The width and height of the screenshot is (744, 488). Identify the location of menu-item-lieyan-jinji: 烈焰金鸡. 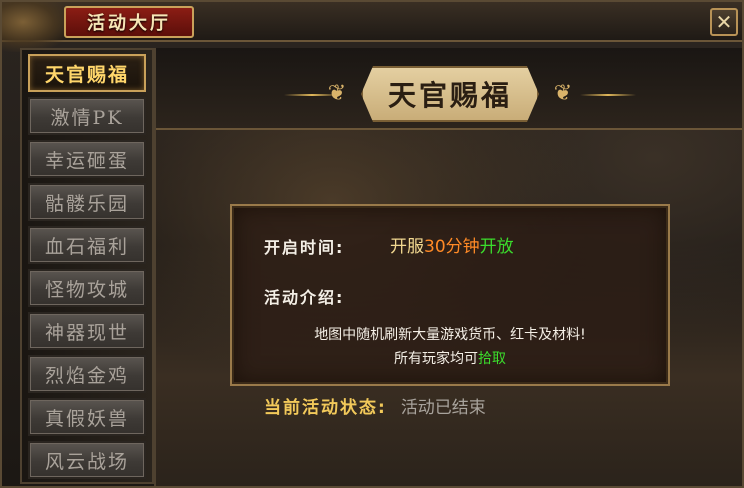
(87, 374).